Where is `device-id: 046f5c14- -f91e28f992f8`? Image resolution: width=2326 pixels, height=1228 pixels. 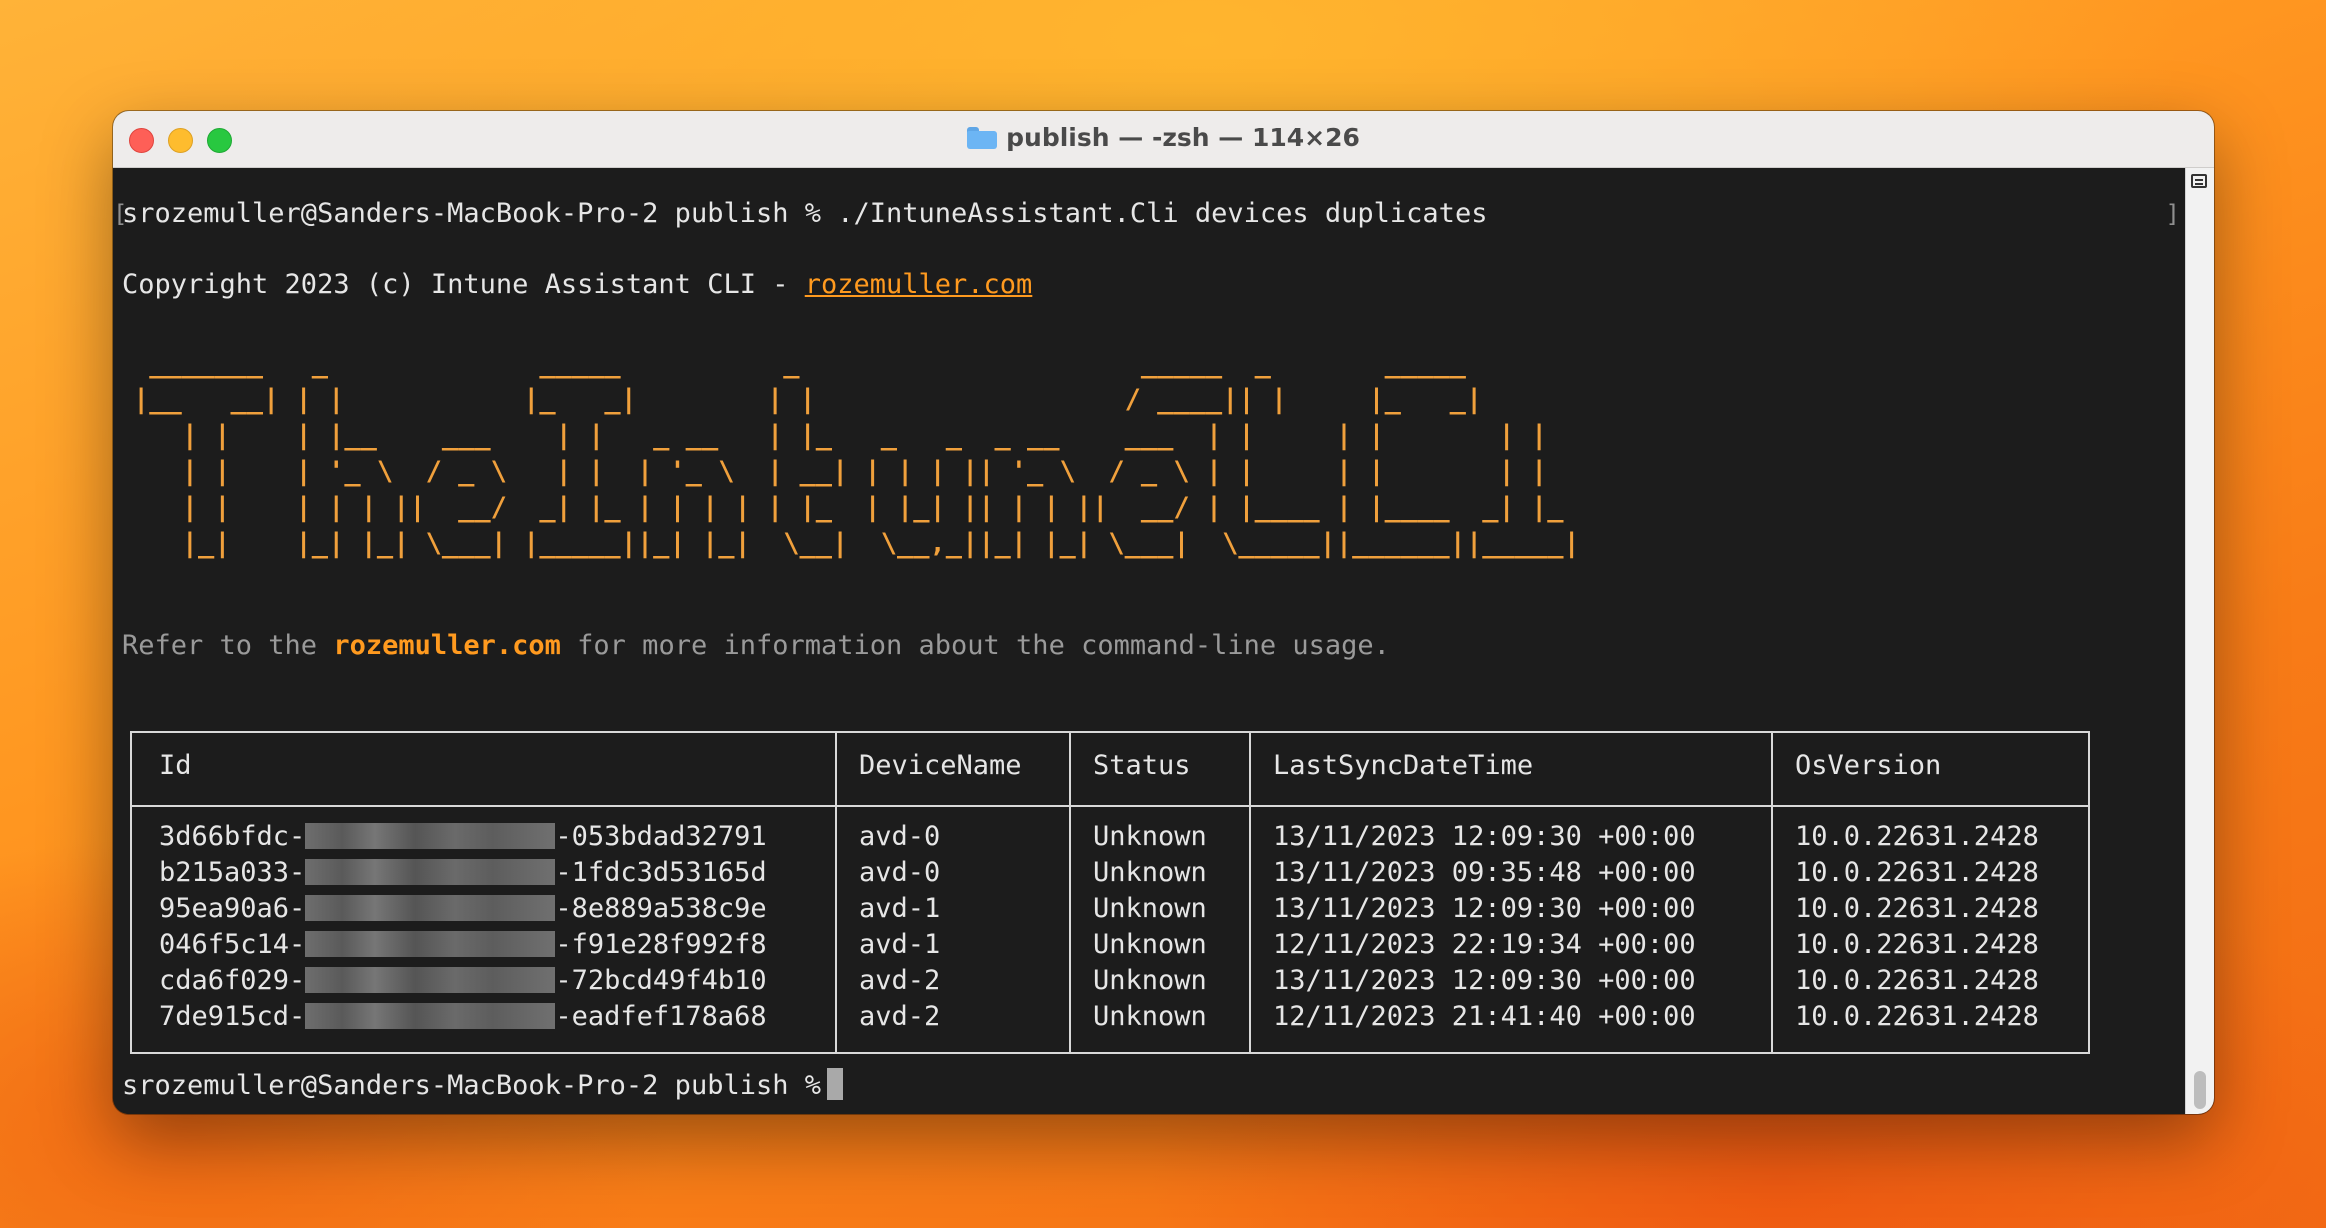
device-id: 046f5c14- -f91e28f992f8 is located at coordinates (463, 944).